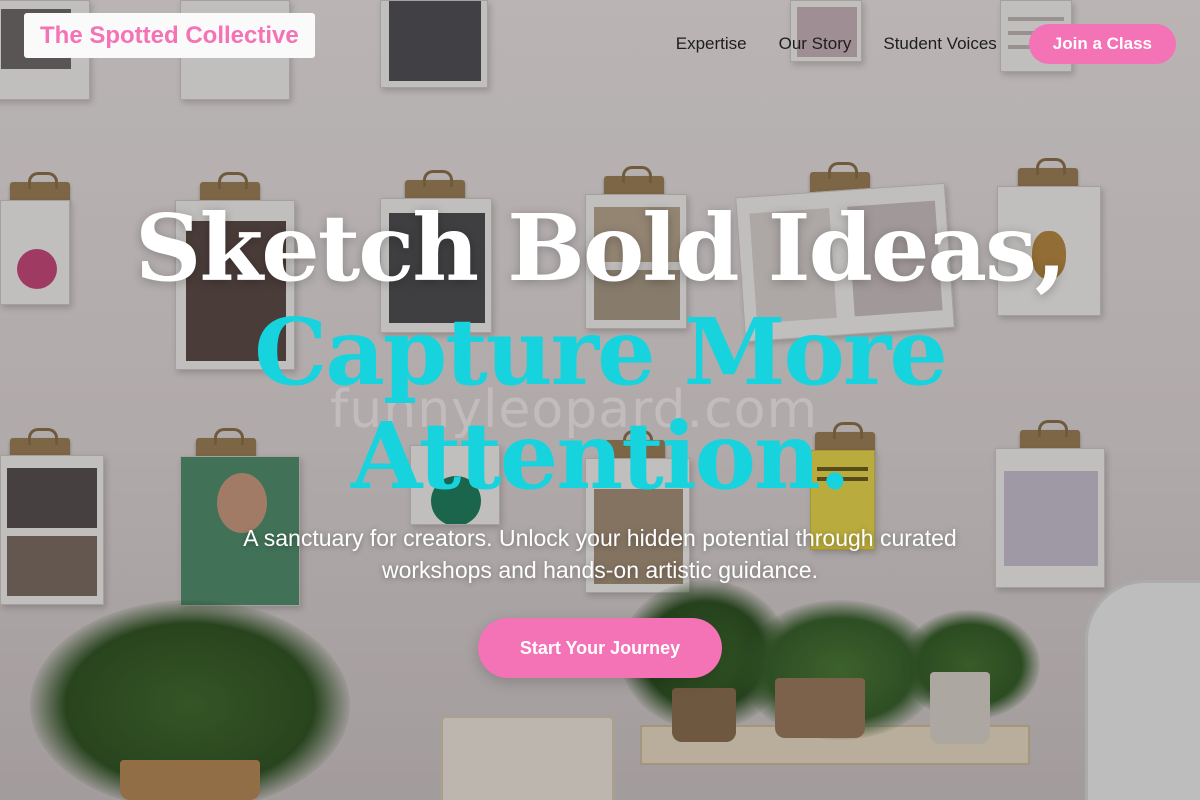  Describe the element at coordinates (815, 44) in the screenshot. I see `nav-link-our-story: Our Story` at that location.